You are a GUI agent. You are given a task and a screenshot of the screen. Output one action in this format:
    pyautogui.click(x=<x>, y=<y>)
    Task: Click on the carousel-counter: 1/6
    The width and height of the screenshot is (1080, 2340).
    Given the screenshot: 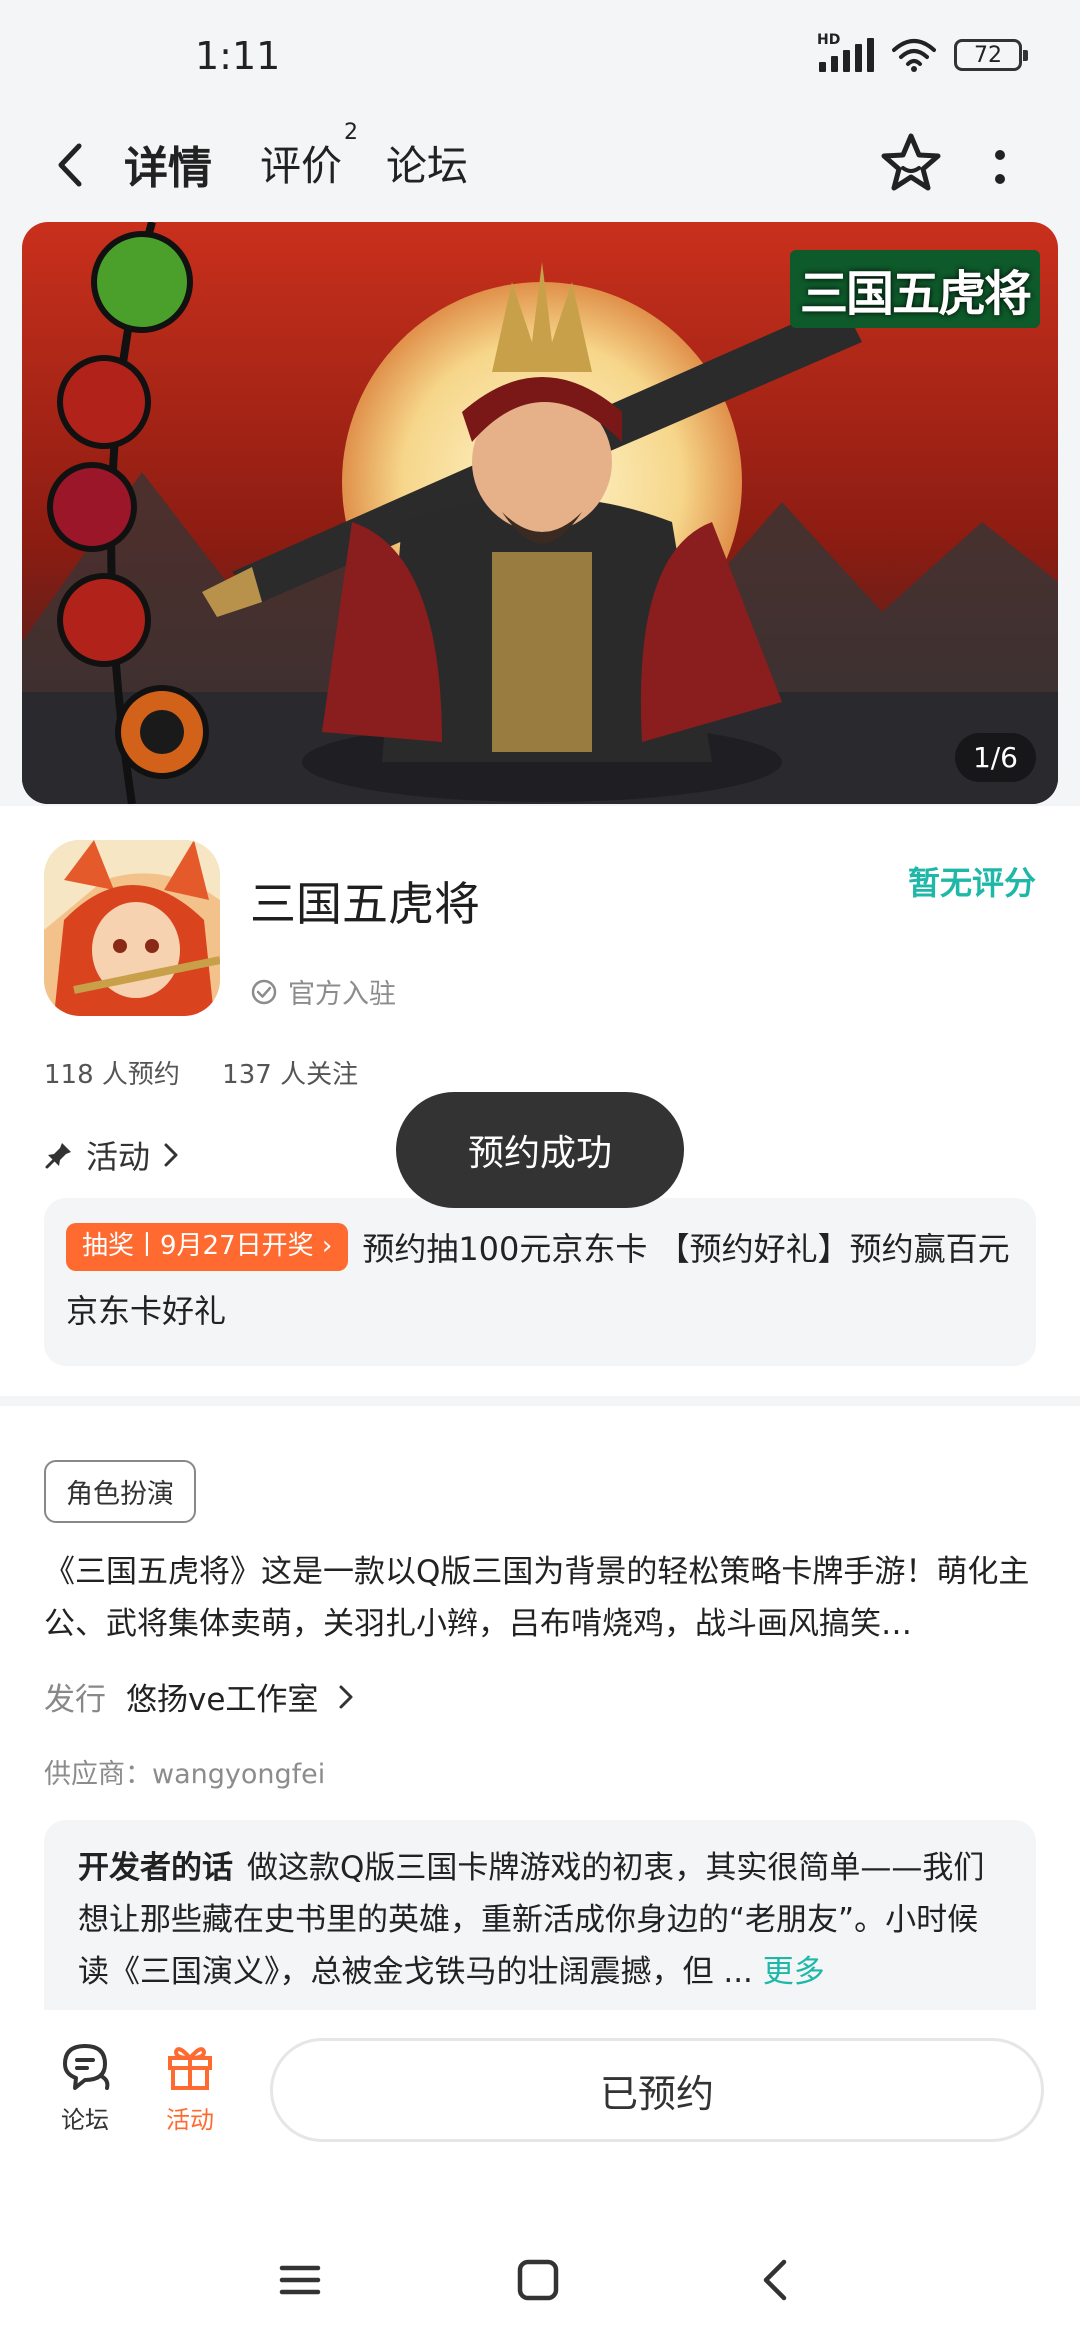 What is the action you would take?
    pyautogui.click(x=995, y=757)
    